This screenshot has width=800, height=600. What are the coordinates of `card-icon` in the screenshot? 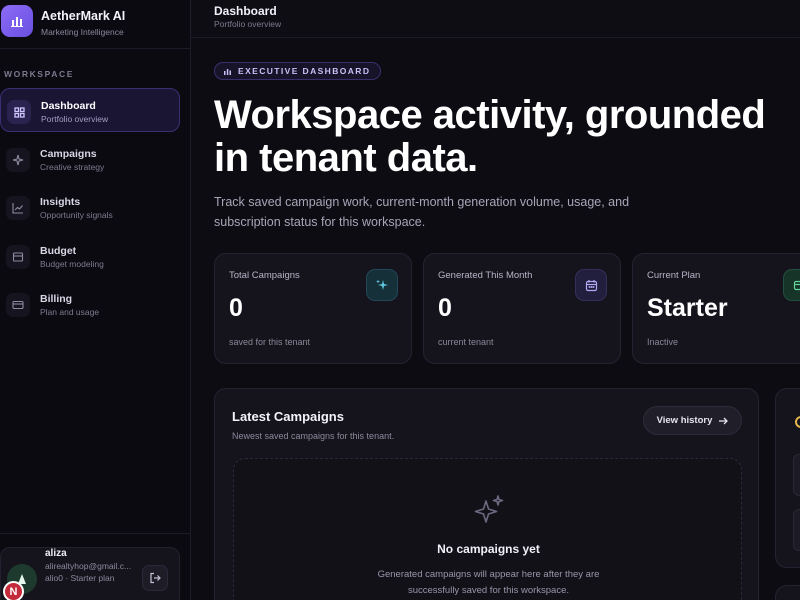 It's located at (791, 285).